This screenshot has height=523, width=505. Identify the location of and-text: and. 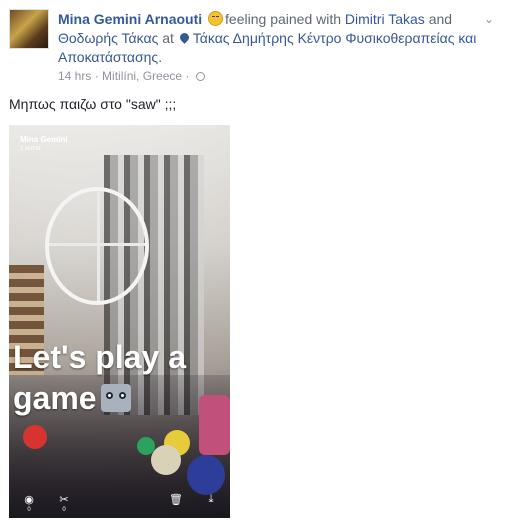
(440, 19).